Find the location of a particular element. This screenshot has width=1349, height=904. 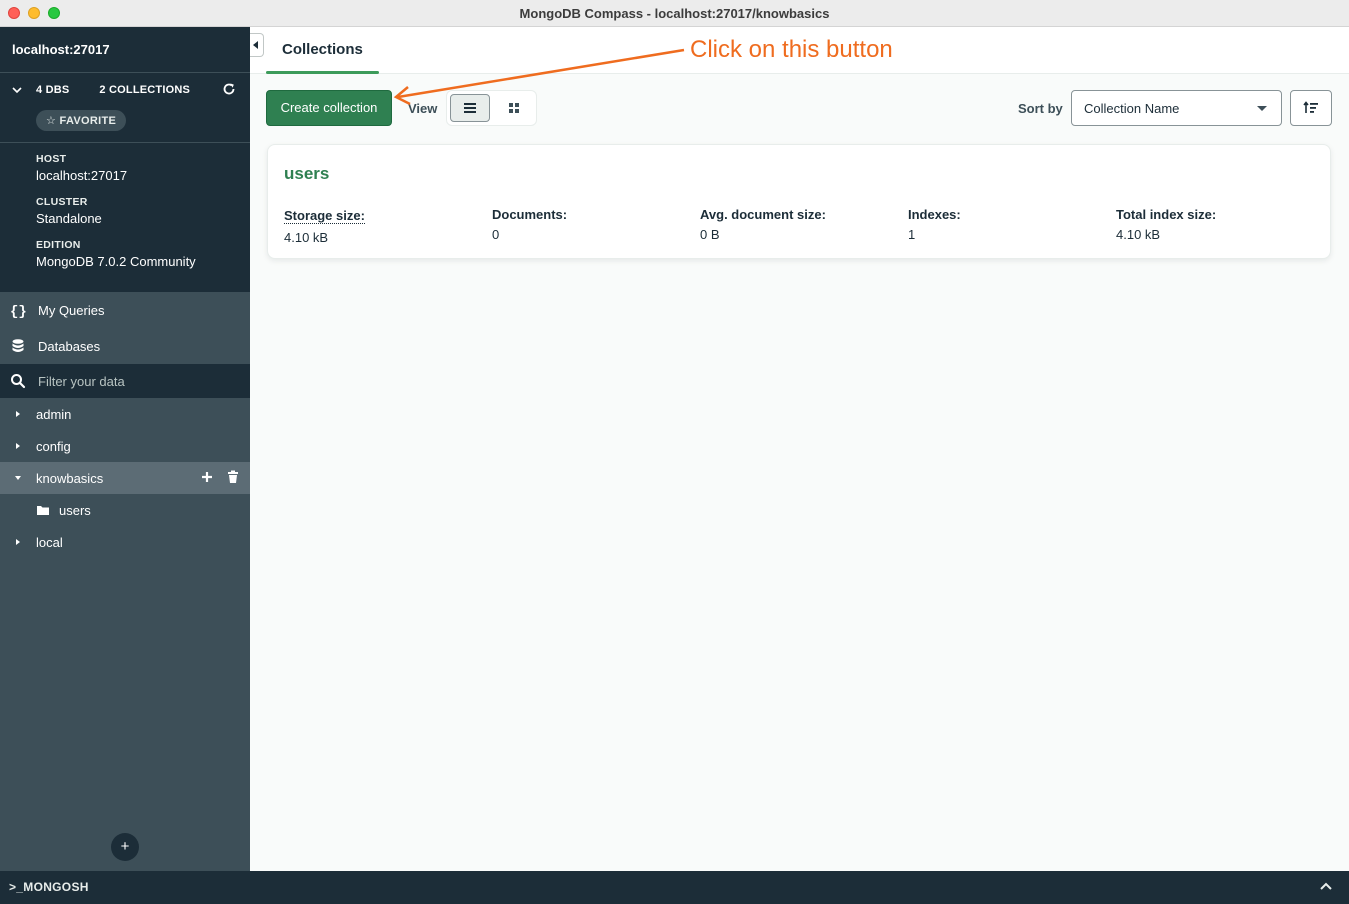

search-icon is located at coordinates (18, 381).